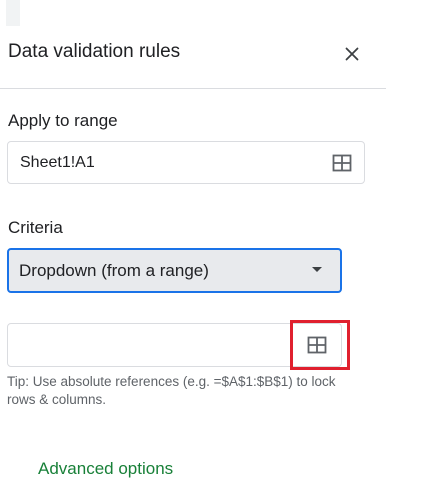  Describe the element at coordinates (114, 270) in the screenshot. I see `criteria-selected-value: Dropdown (from a range)` at that location.